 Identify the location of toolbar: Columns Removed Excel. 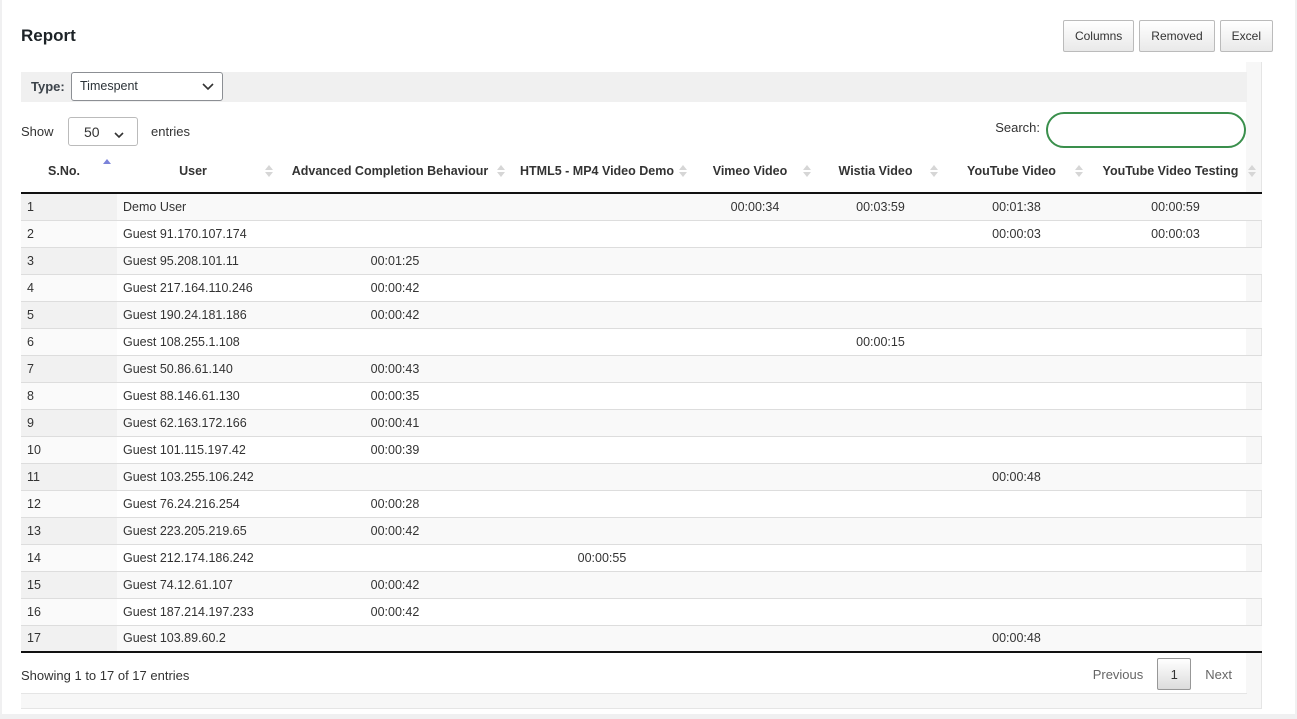
(1167, 36).